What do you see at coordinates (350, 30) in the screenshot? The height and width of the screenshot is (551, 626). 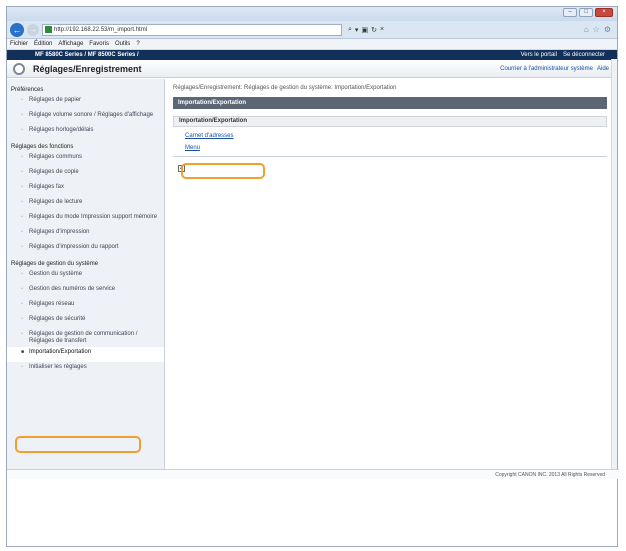 I see `search-icon: ⌕` at bounding box center [350, 30].